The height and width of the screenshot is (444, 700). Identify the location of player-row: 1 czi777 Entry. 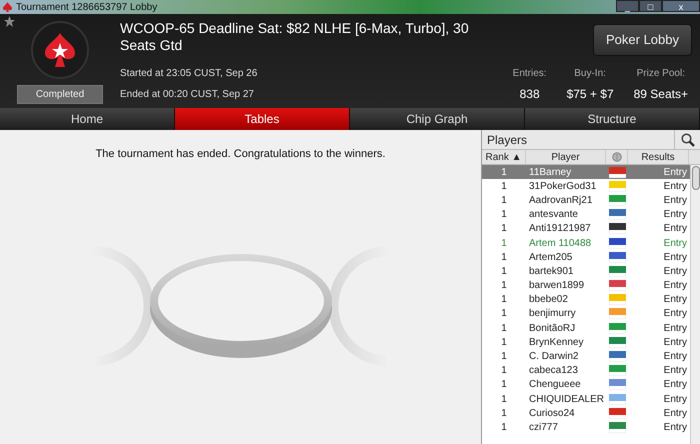
(586, 427).